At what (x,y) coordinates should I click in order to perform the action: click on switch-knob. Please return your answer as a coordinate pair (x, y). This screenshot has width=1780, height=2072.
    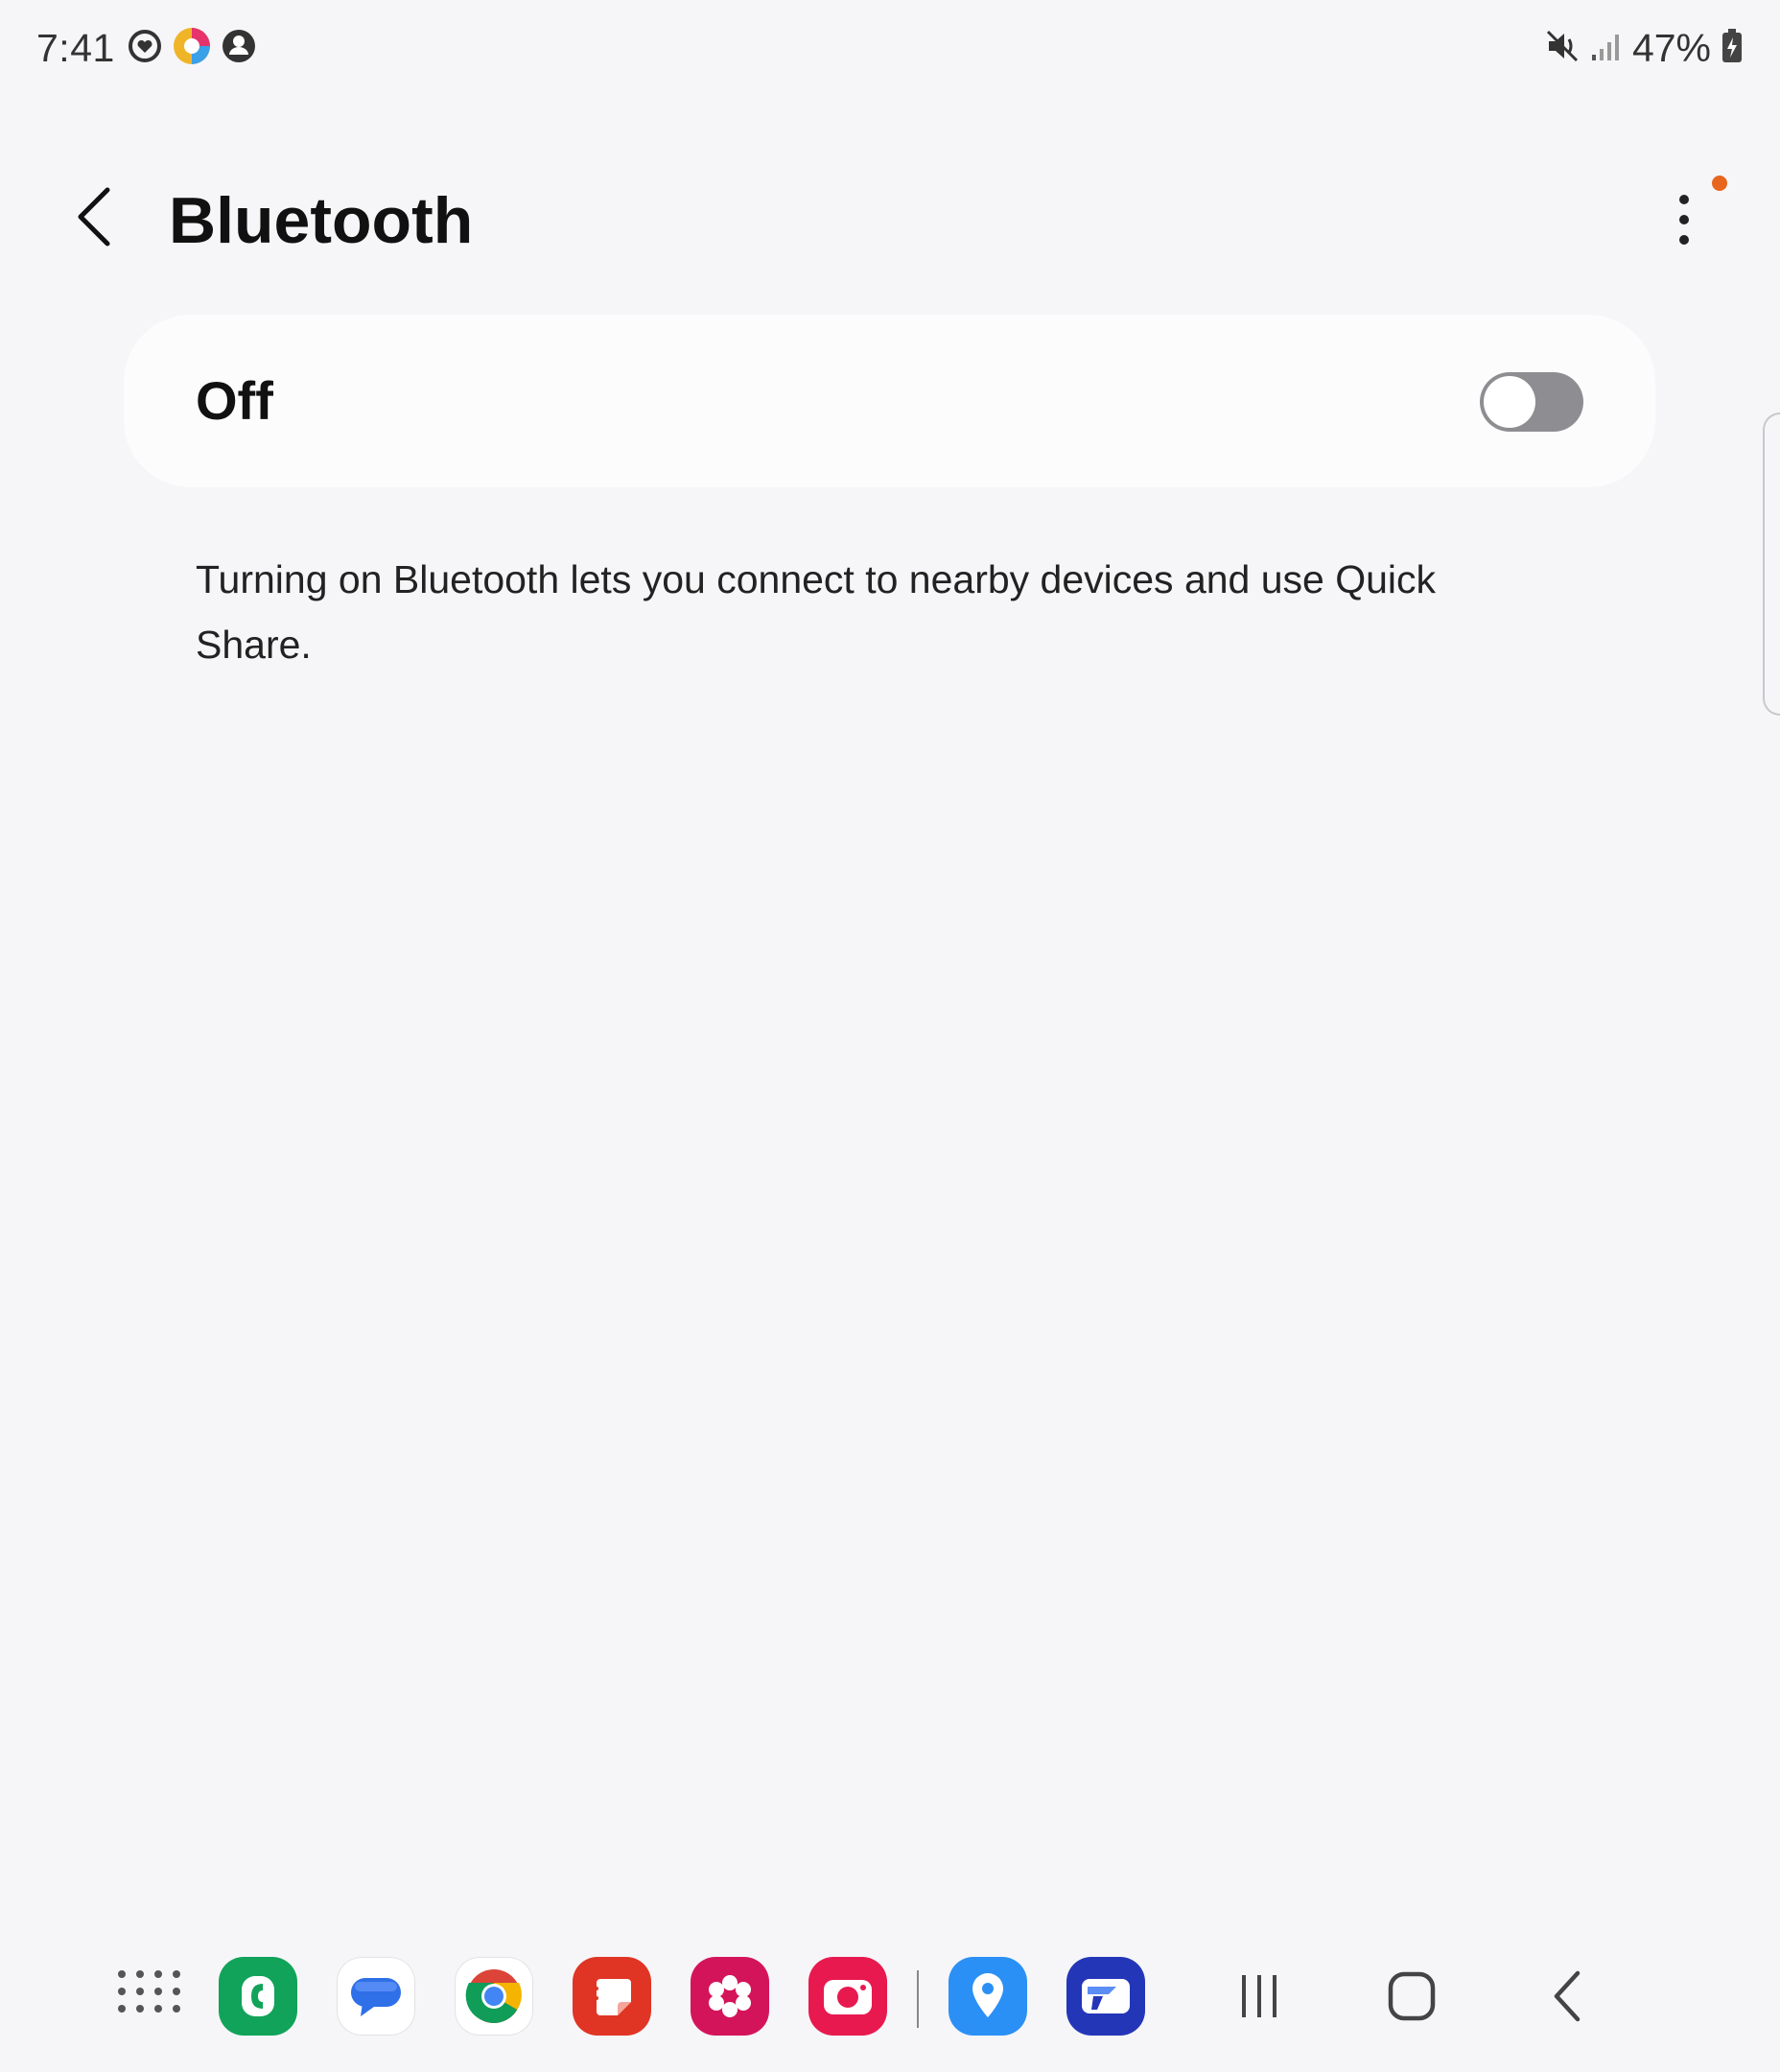
    Looking at the image, I should click on (1510, 402).